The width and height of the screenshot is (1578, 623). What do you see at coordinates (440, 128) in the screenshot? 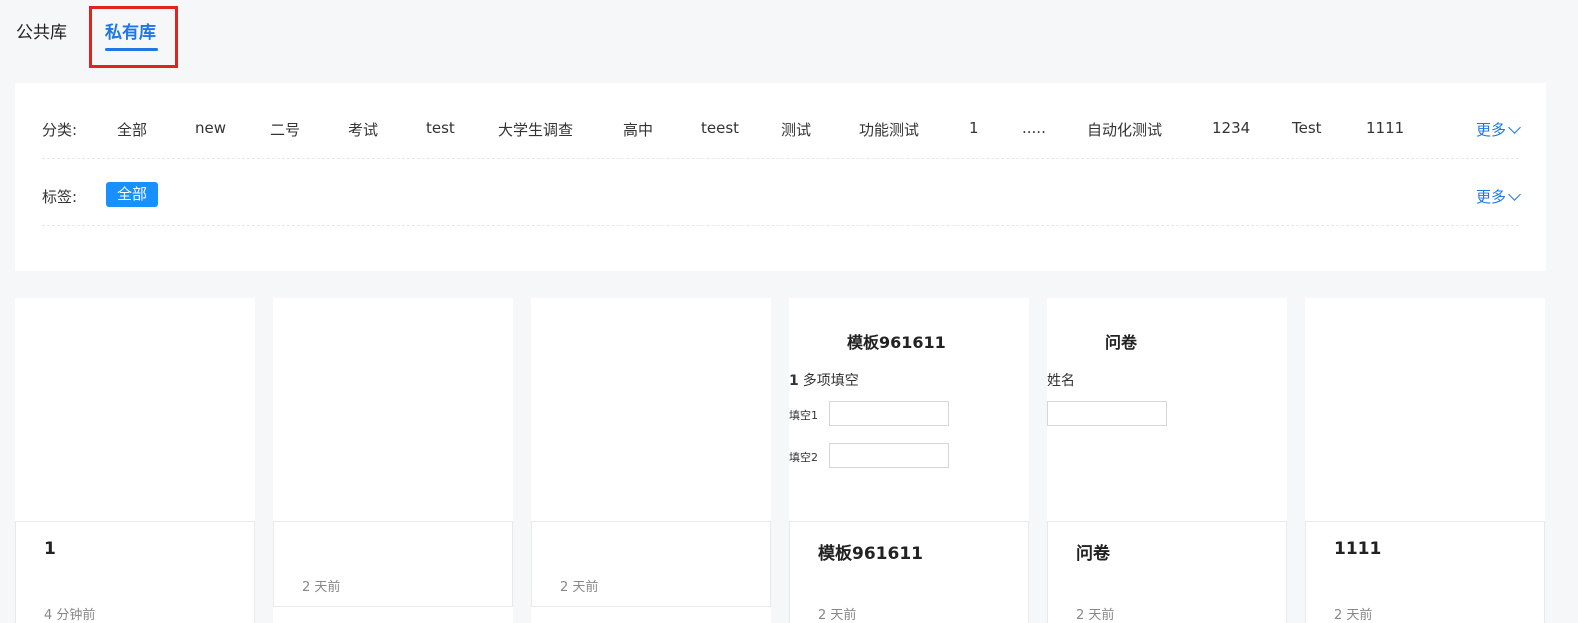
I see `category-item: test` at bounding box center [440, 128].